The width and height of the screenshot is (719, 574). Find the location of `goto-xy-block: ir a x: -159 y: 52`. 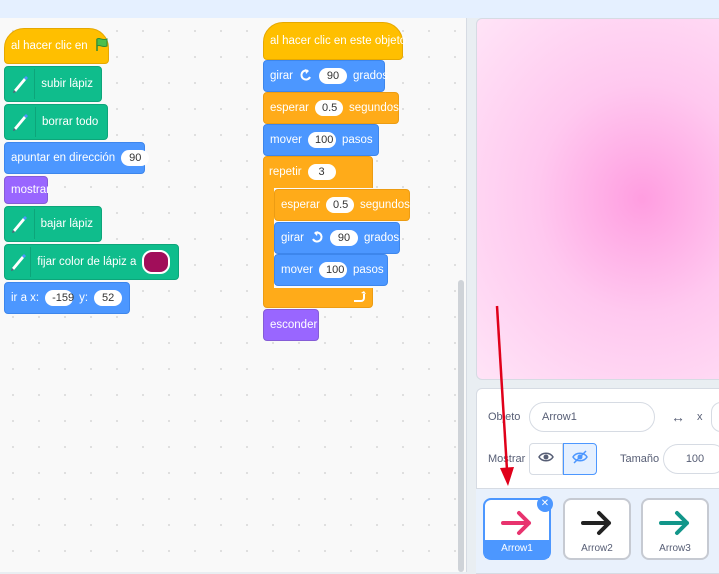

goto-xy-block: ir a x: -159 y: 52 is located at coordinates (67, 298).